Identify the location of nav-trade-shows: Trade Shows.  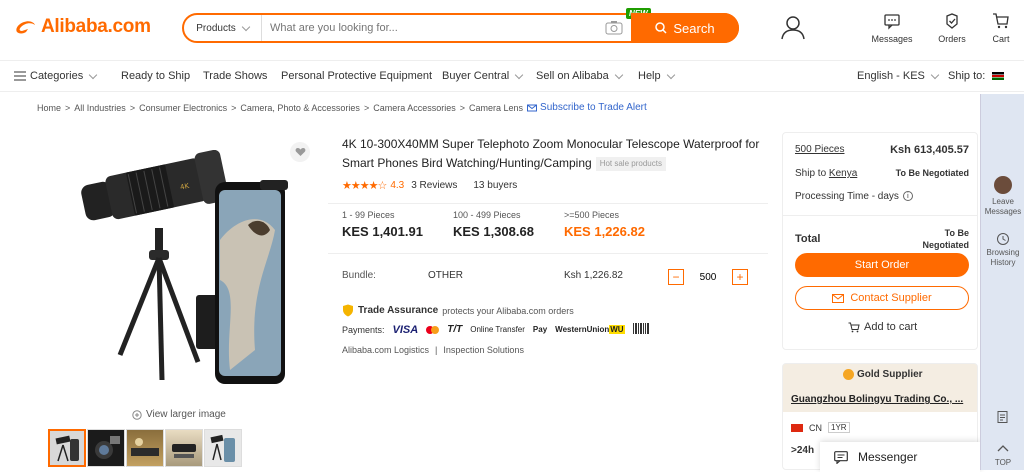
(235, 76).